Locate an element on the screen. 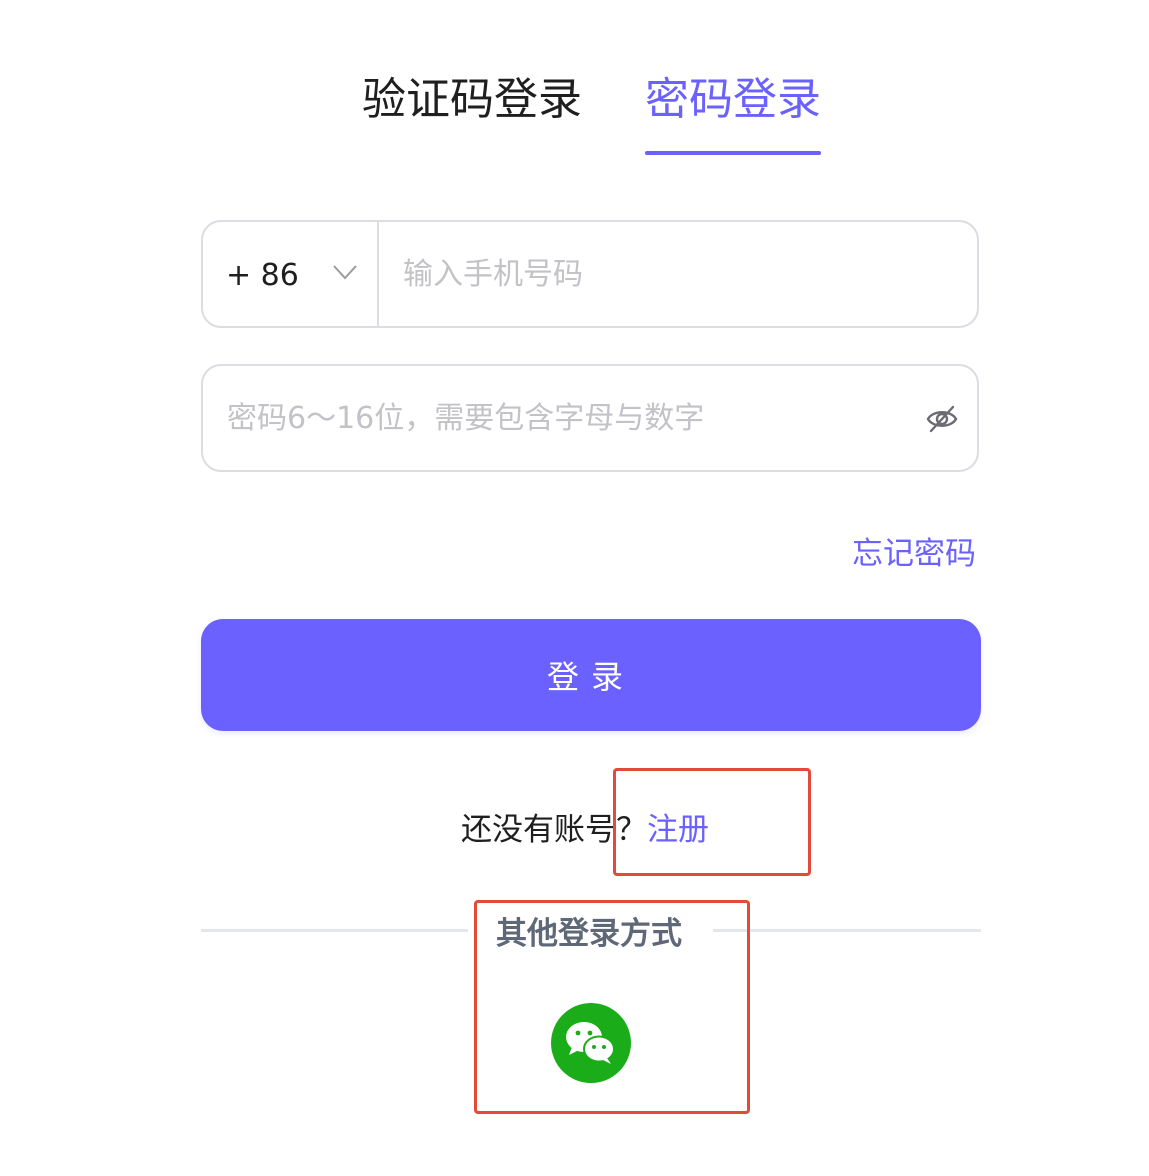 The image size is (1149, 1176). tab-sms-login: 验证码登录 is located at coordinates (472, 100).